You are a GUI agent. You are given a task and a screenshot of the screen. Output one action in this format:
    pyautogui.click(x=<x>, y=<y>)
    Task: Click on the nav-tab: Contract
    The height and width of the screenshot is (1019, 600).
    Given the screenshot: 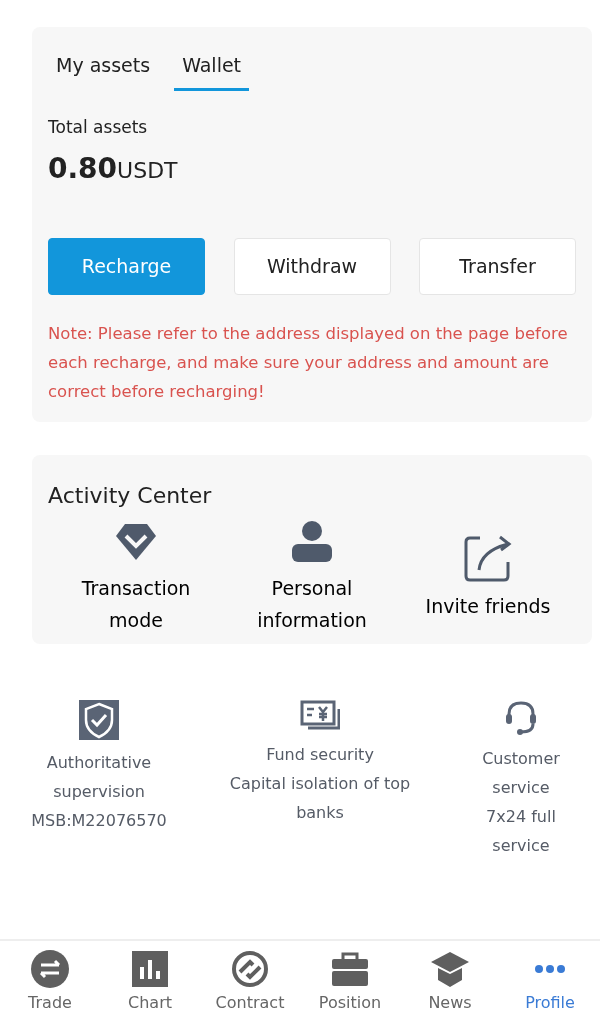 What is the action you would take?
    pyautogui.click(x=250, y=980)
    